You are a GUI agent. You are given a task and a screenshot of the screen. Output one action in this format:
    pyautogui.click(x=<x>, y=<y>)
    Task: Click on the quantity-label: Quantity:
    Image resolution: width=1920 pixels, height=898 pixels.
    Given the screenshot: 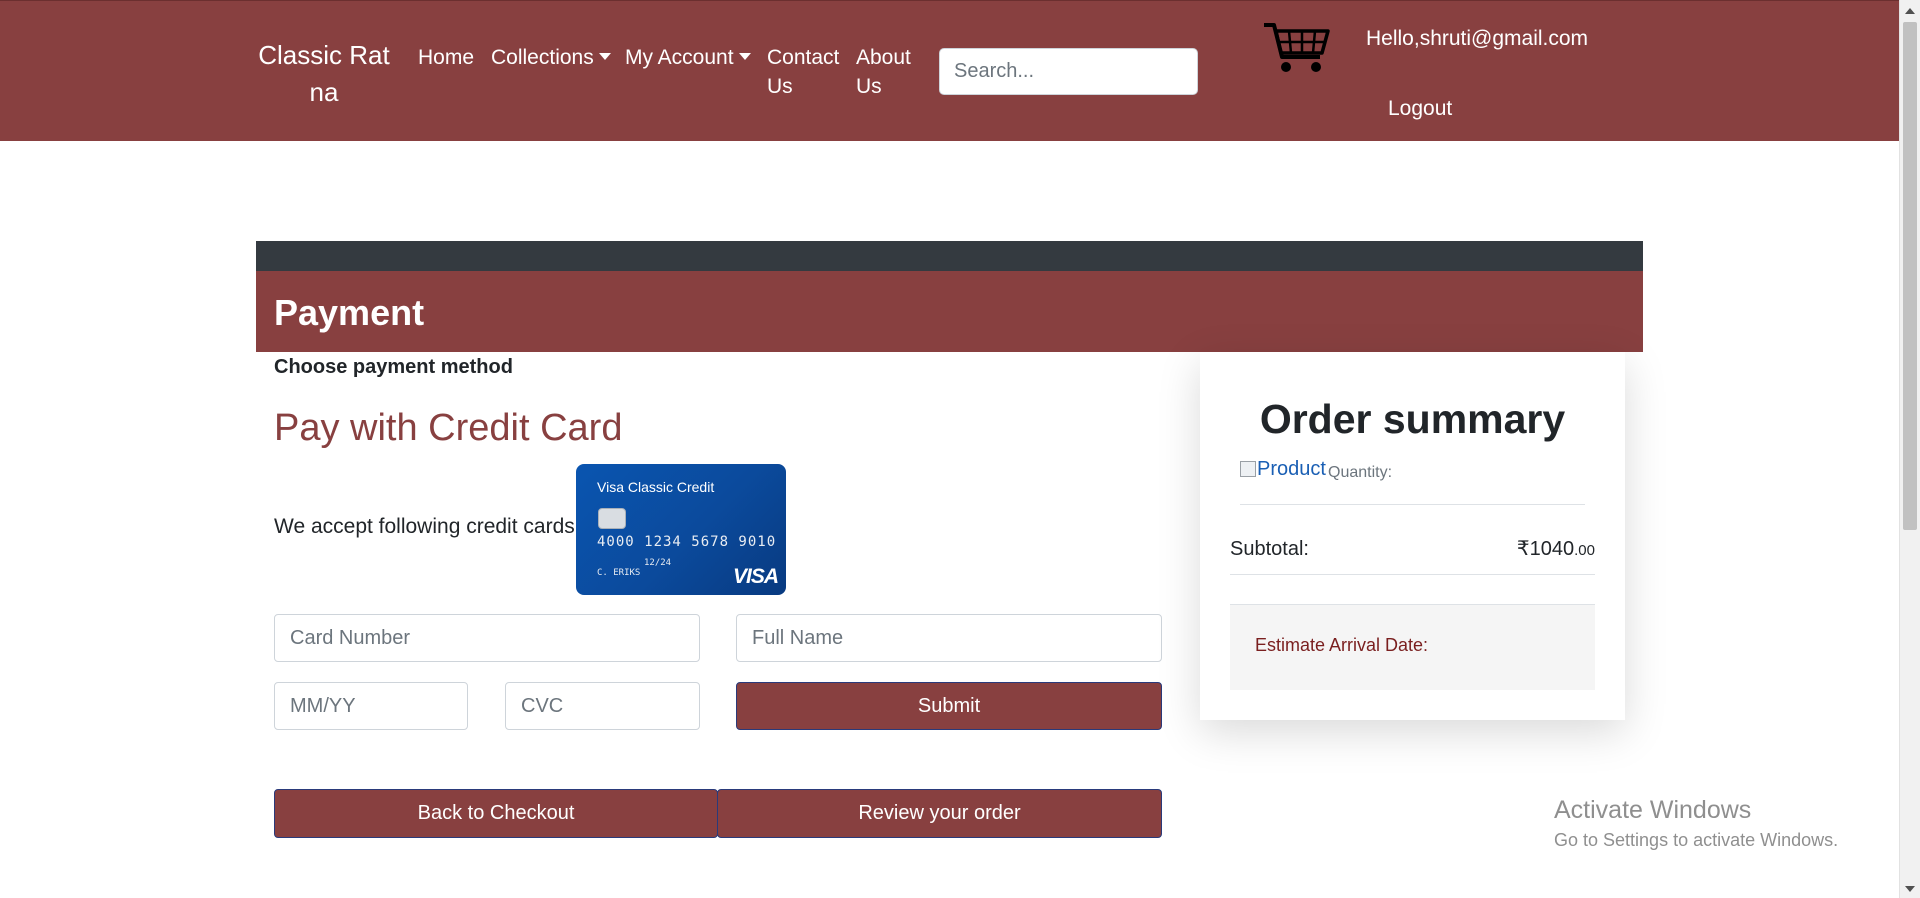 What is the action you would take?
    pyautogui.click(x=1360, y=472)
    